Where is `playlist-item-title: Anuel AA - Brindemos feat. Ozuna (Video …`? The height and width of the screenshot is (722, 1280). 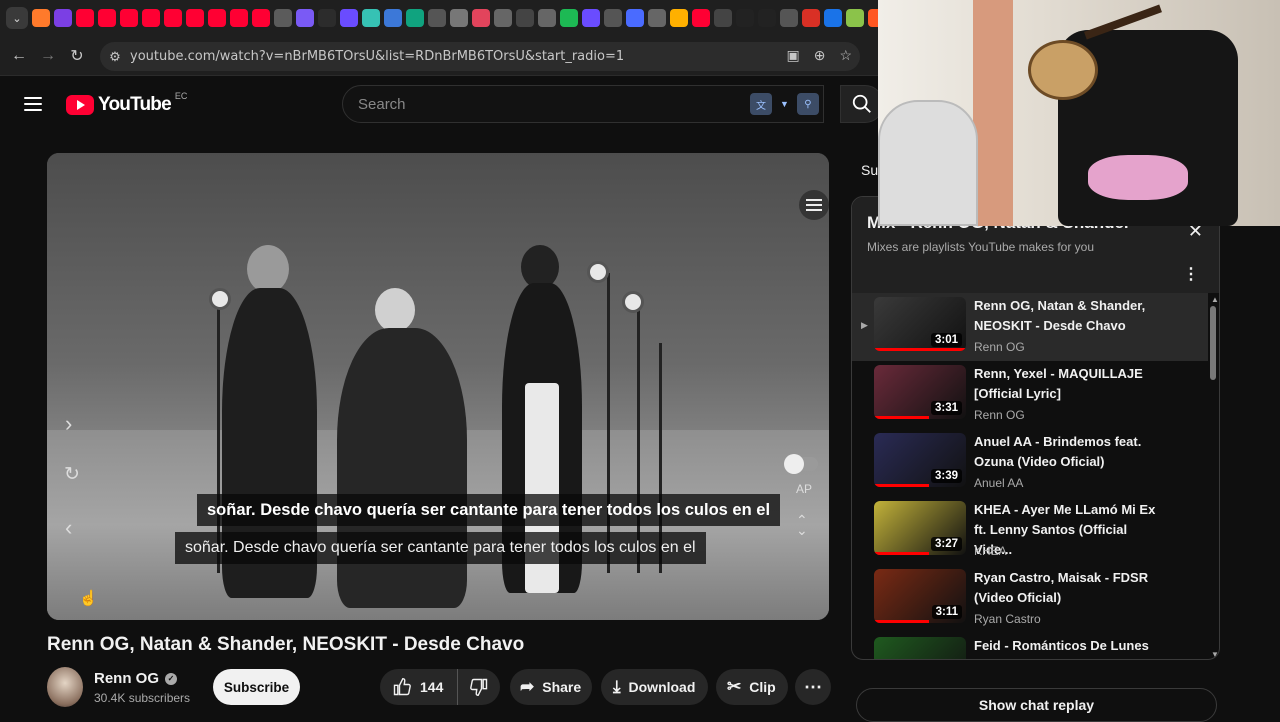 playlist-item-title: Anuel AA - Brindemos feat. Ozuna (Video … is located at coordinates (1066, 452).